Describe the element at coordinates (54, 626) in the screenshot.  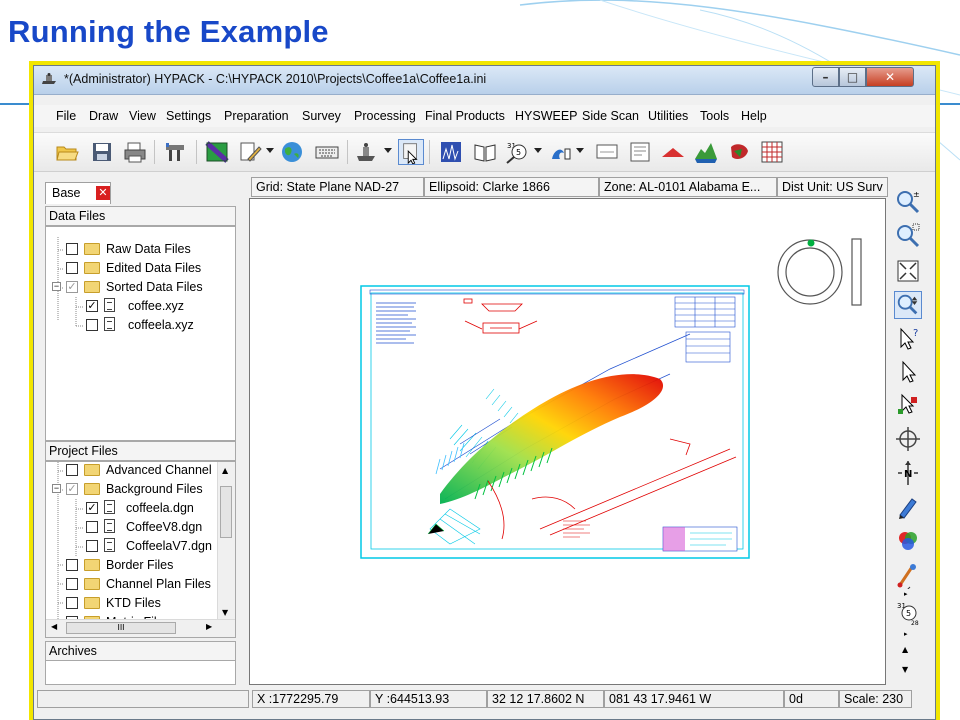
I see `scroll-left-icon: ◀` at that location.